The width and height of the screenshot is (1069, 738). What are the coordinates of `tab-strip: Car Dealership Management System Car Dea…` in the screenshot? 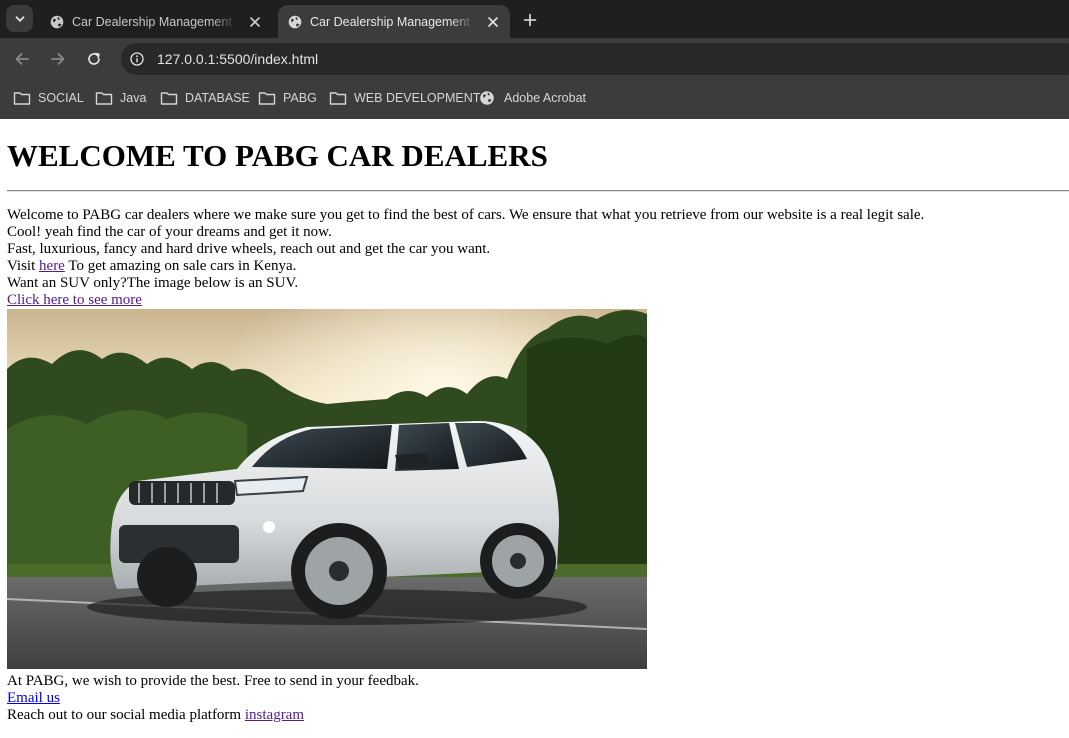 It's located at (534, 19).